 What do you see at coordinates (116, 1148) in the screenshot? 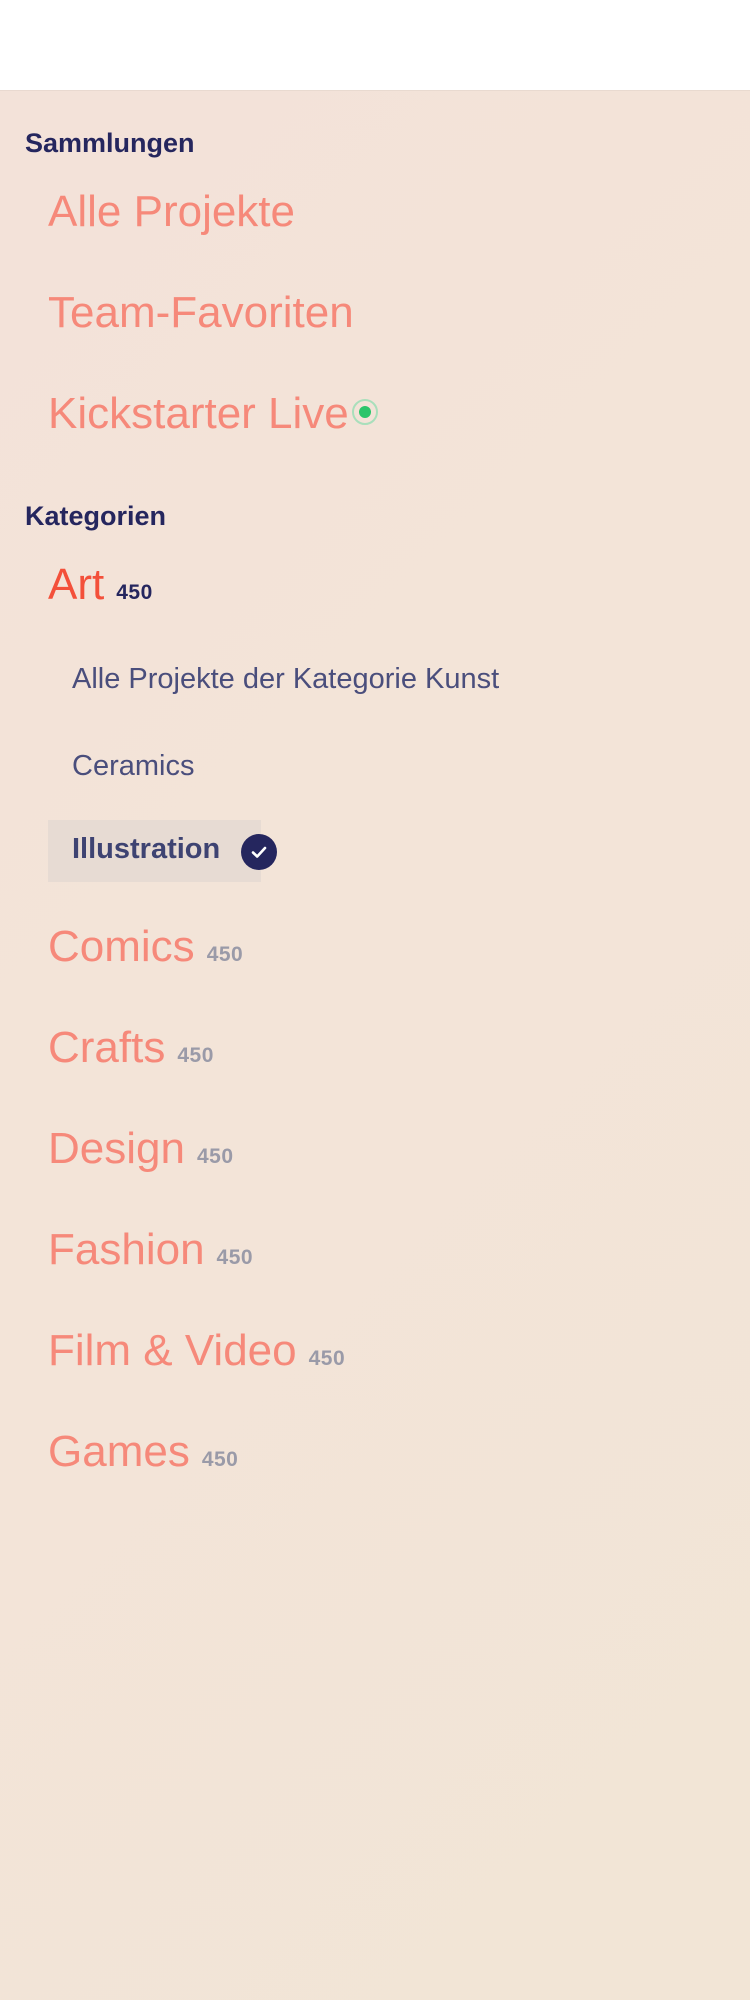
I see `category-label: Design` at bounding box center [116, 1148].